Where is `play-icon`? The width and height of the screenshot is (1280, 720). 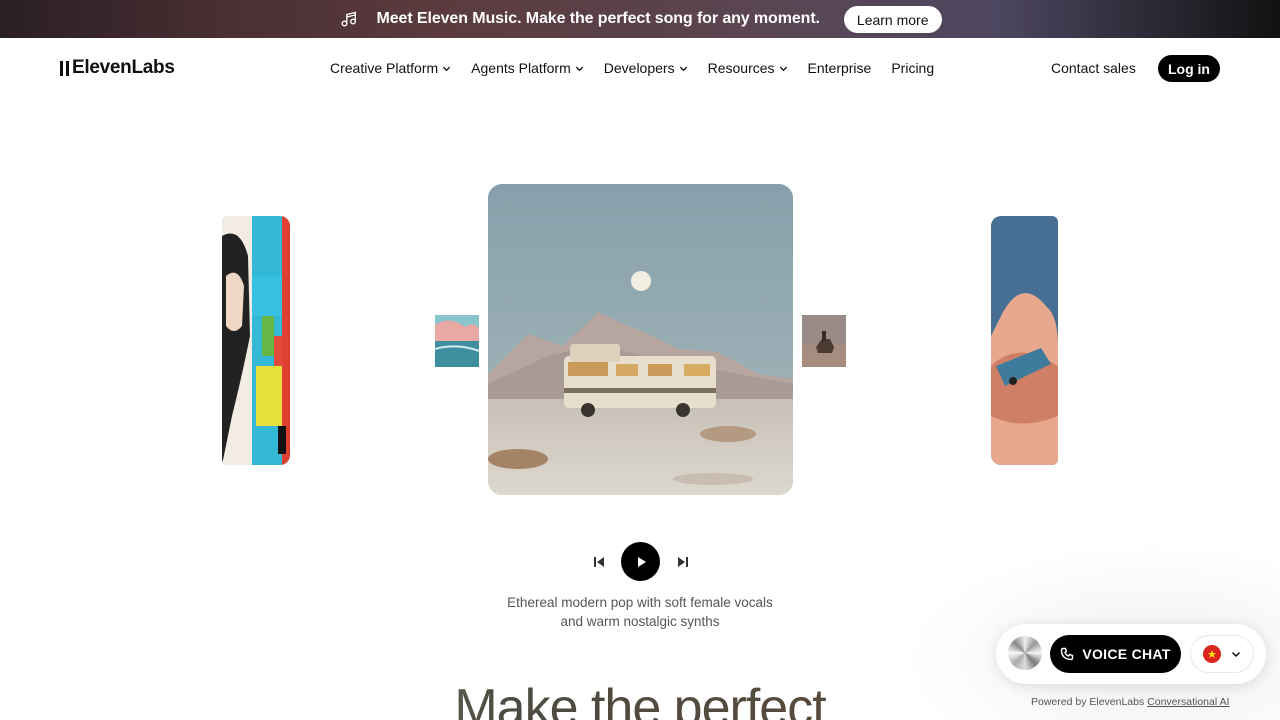 play-icon is located at coordinates (641, 561).